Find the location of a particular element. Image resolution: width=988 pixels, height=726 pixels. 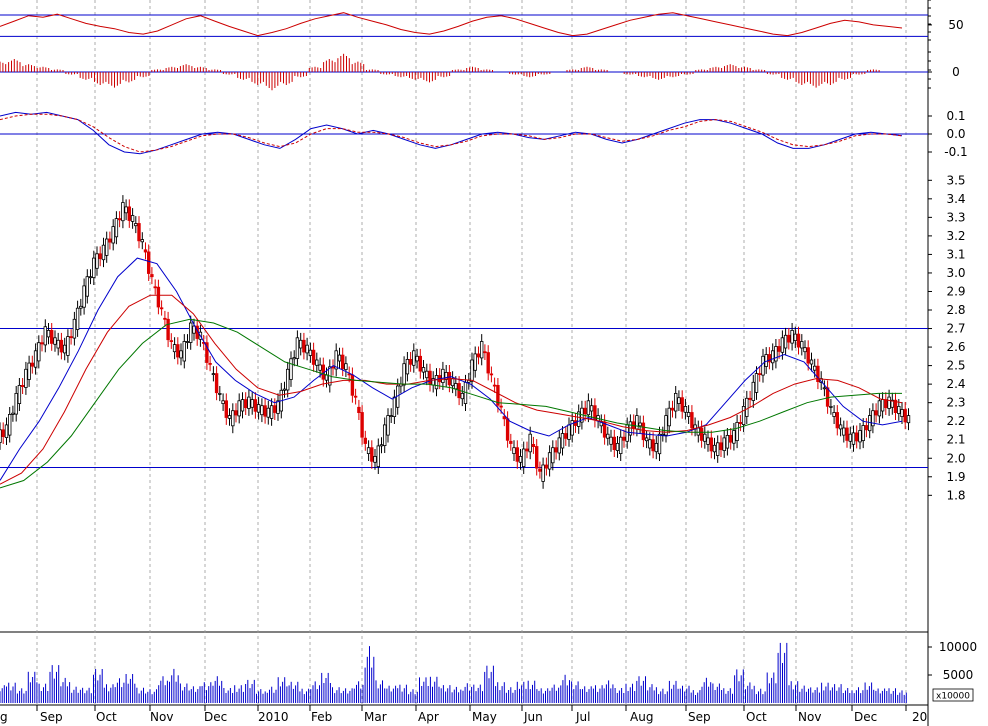

hist-tick-label: 0 is located at coordinates (956, 72).